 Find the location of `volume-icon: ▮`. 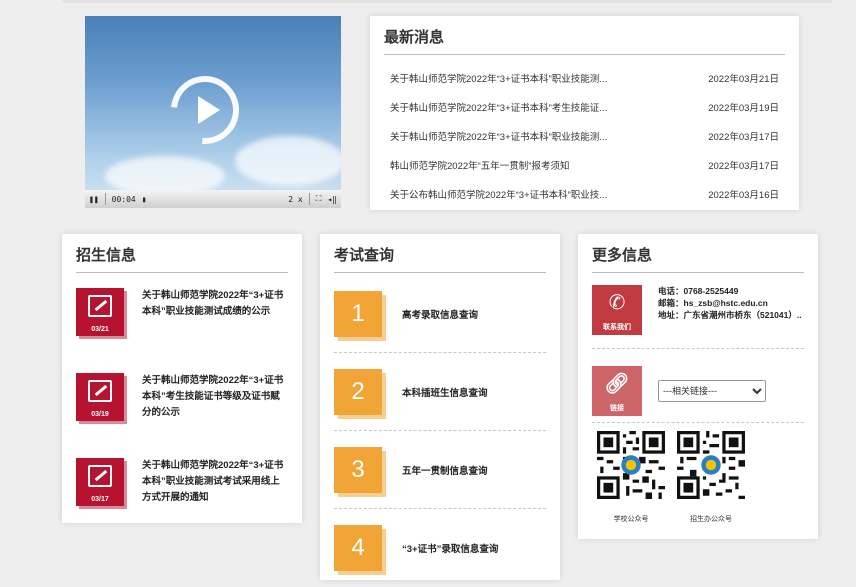

volume-icon: ▮ is located at coordinates (144, 199).